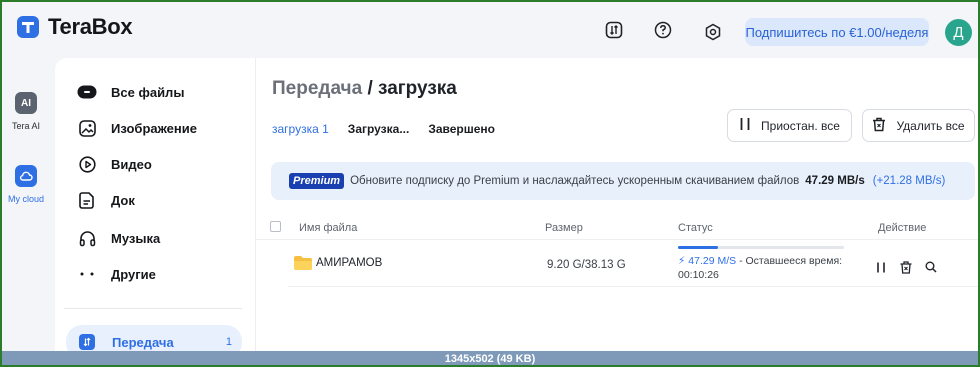  I want to click on help-icon, so click(663, 30).